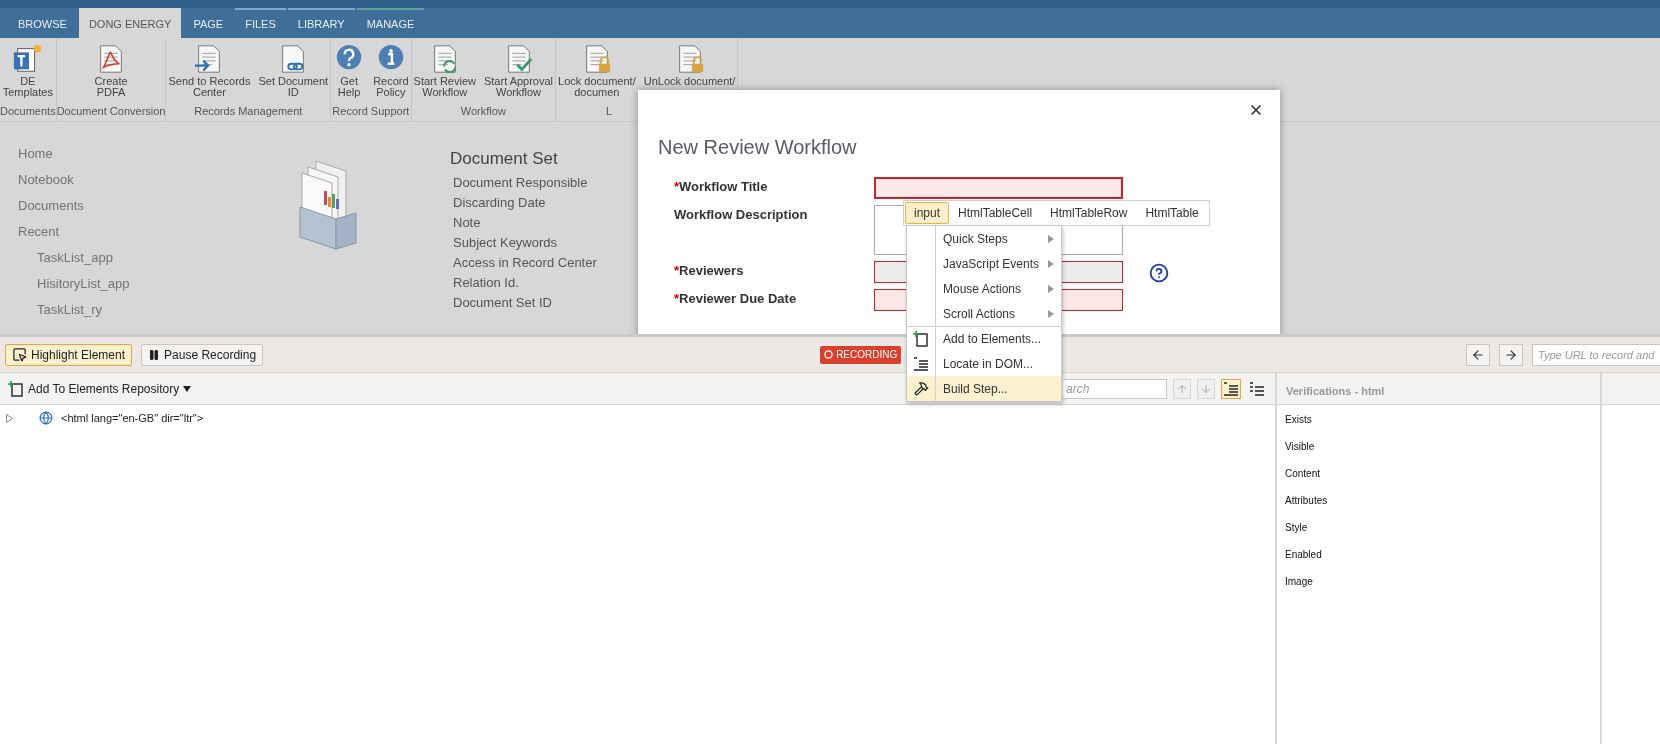 Image resolution: width=1660 pixels, height=744 pixels. What do you see at coordinates (499, 203) in the screenshot?
I see `property-label: Discarding Date` at bounding box center [499, 203].